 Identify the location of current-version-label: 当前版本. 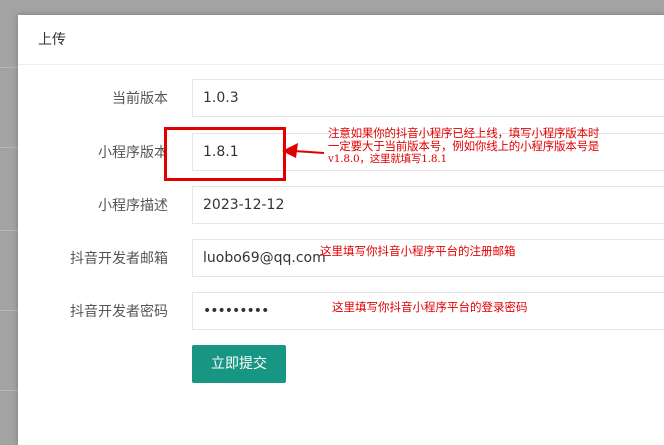
(140, 99).